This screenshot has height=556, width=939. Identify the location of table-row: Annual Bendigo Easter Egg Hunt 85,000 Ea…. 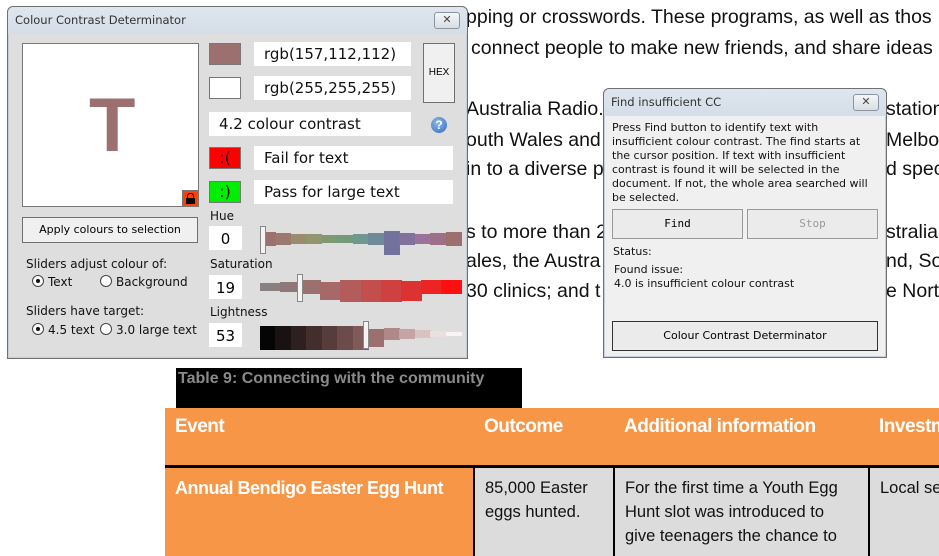
(552, 511).